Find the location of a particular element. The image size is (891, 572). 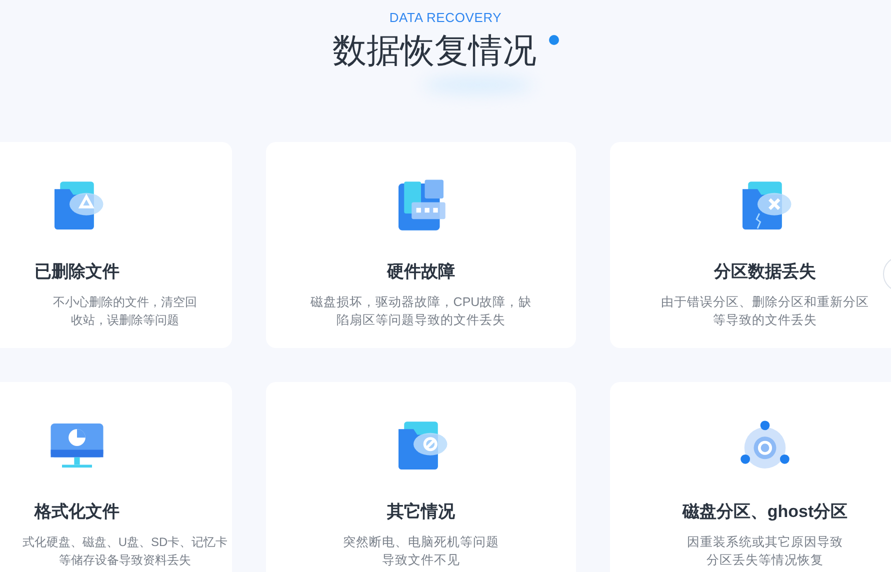

card-description: 突然断电、电脑死机等问题 导致文件不见 is located at coordinates (421, 551).